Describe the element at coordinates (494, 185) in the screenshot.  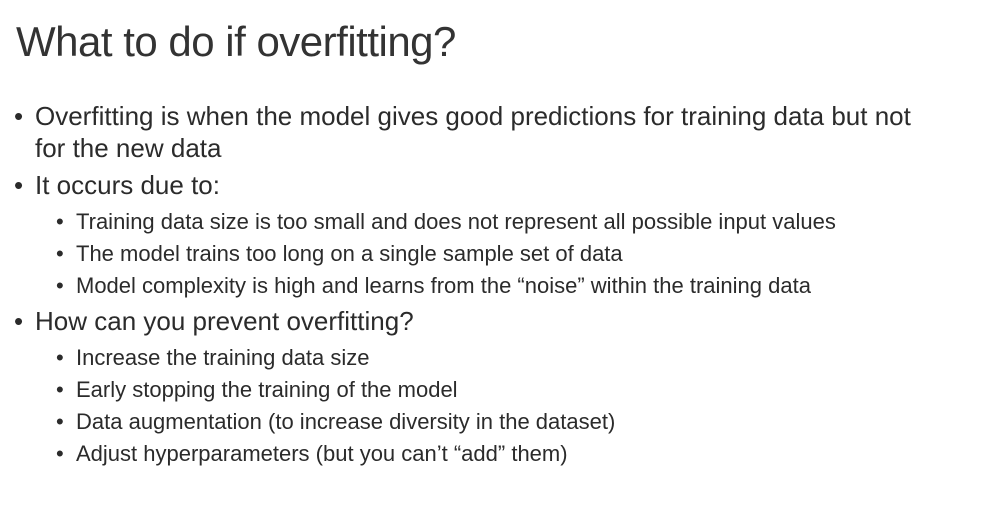
I see `bullet-point-causes: • It occurs due to:` at that location.